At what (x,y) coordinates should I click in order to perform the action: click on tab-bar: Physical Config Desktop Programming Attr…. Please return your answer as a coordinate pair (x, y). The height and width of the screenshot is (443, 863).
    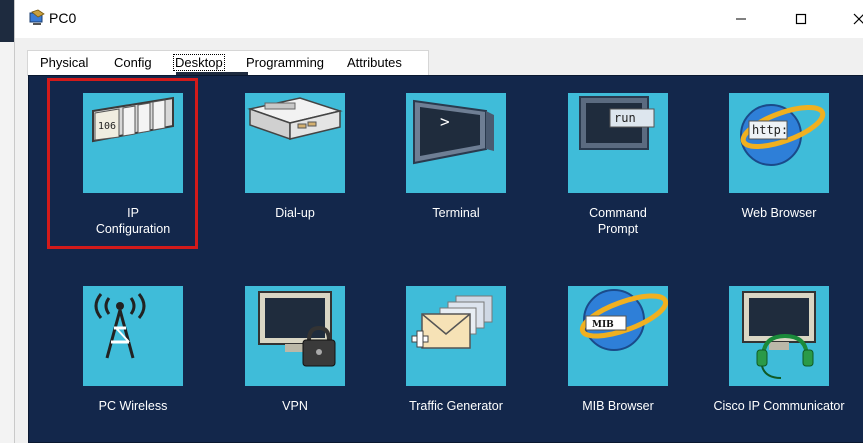
    Looking at the image, I should click on (228, 63).